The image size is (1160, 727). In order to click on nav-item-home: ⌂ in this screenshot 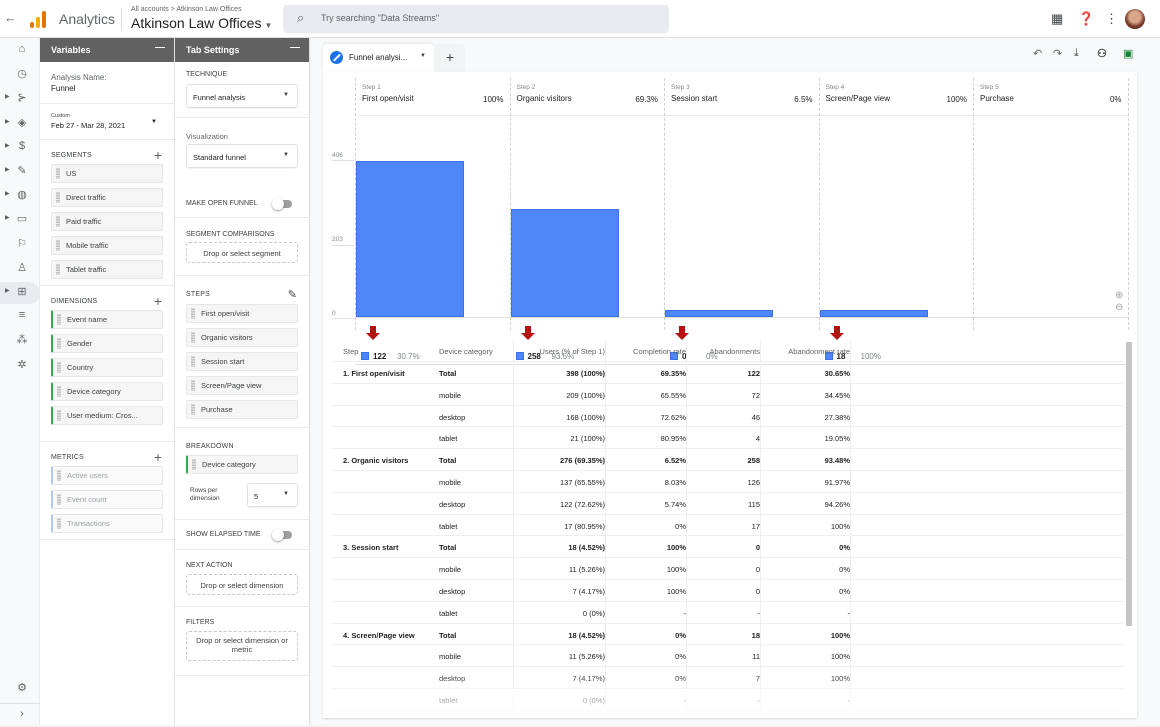, I will do `click(20, 51)`.